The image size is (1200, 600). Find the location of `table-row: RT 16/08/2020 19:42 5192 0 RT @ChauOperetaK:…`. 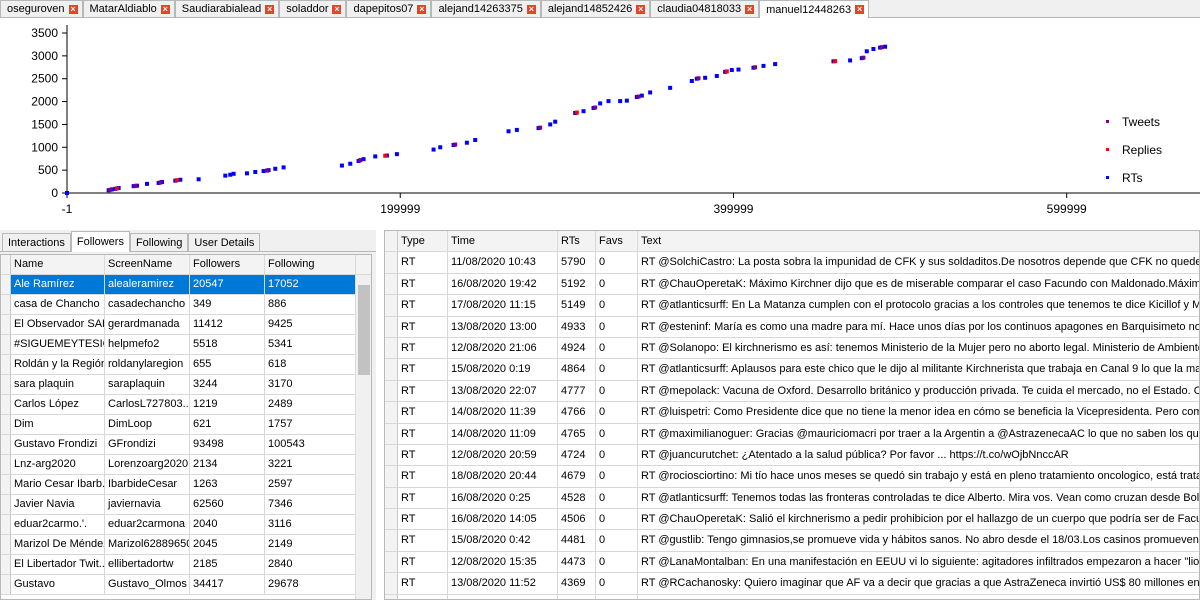

table-row: RT 16/08/2020 19:42 5192 0 RT @ChauOperetaK:… is located at coordinates (792, 284).